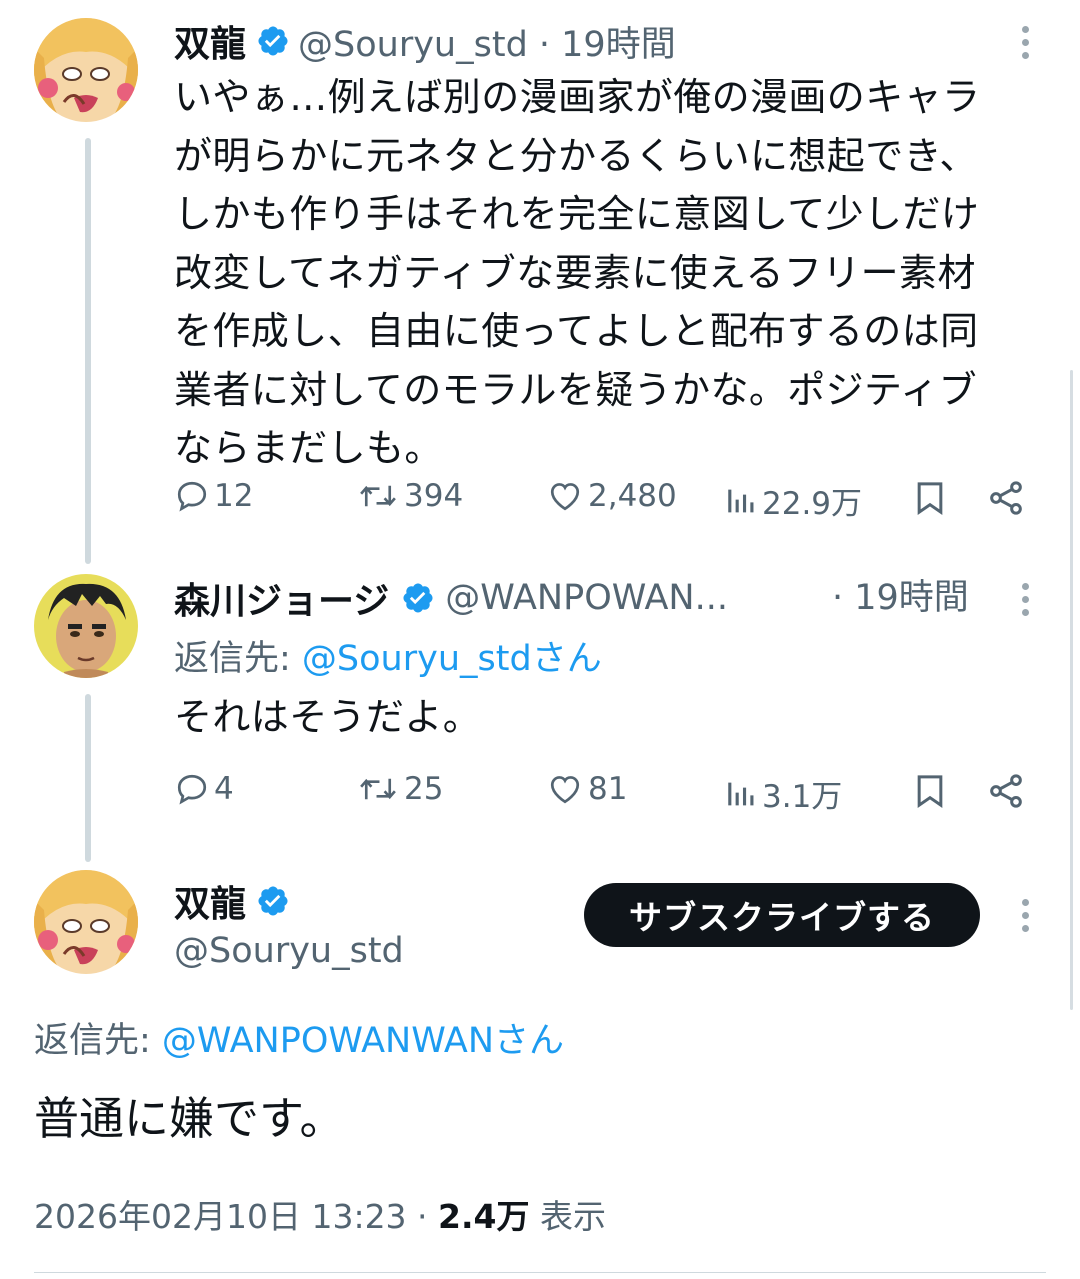  What do you see at coordinates (540, 1272) in the screenshot?
I see `divider` at bounding box center [540, 1272].